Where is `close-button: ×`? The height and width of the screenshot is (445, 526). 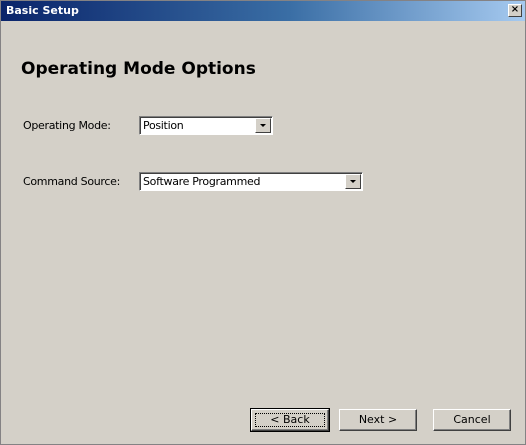 close-button: × is located at coordinates (515, 10).